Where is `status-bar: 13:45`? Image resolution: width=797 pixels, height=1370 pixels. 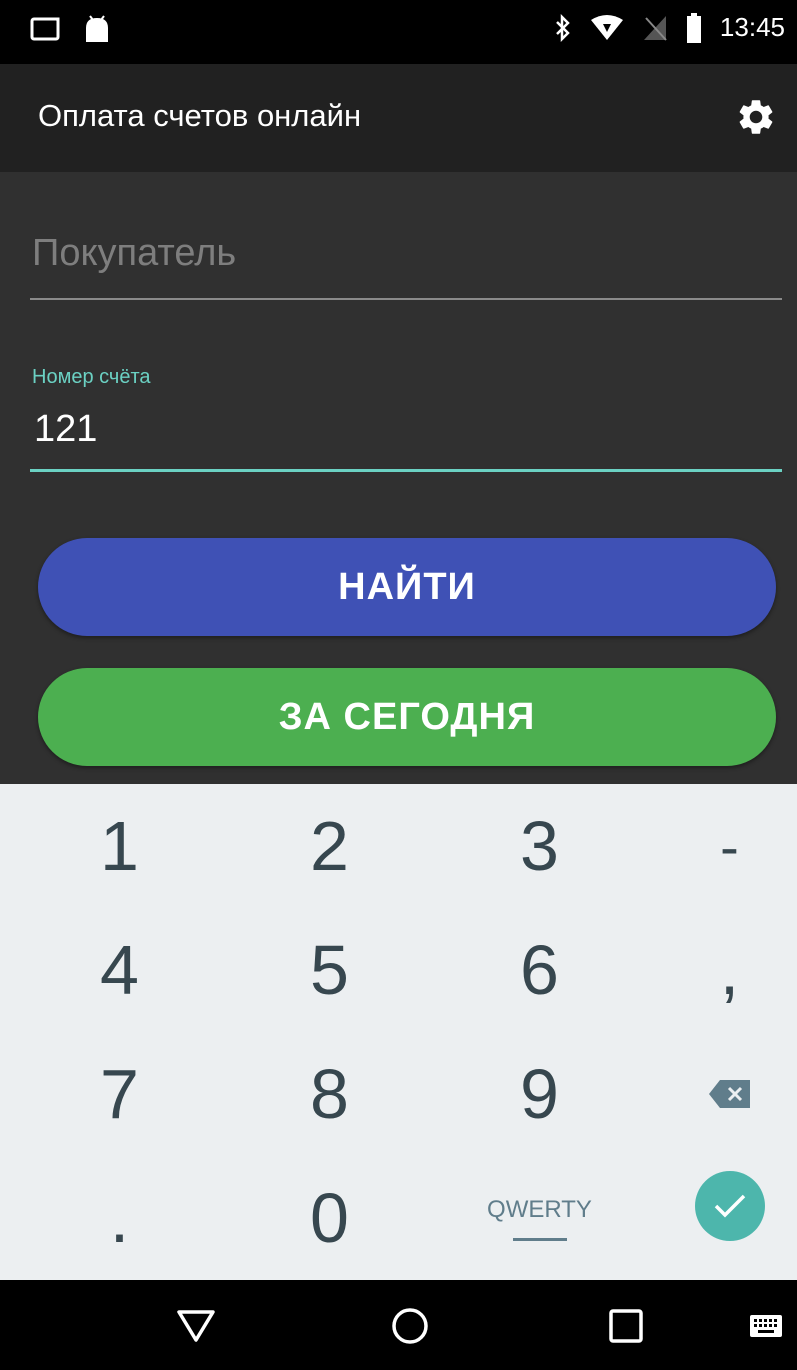
status-bar: 13:45 is located at coordinates (398, 32).